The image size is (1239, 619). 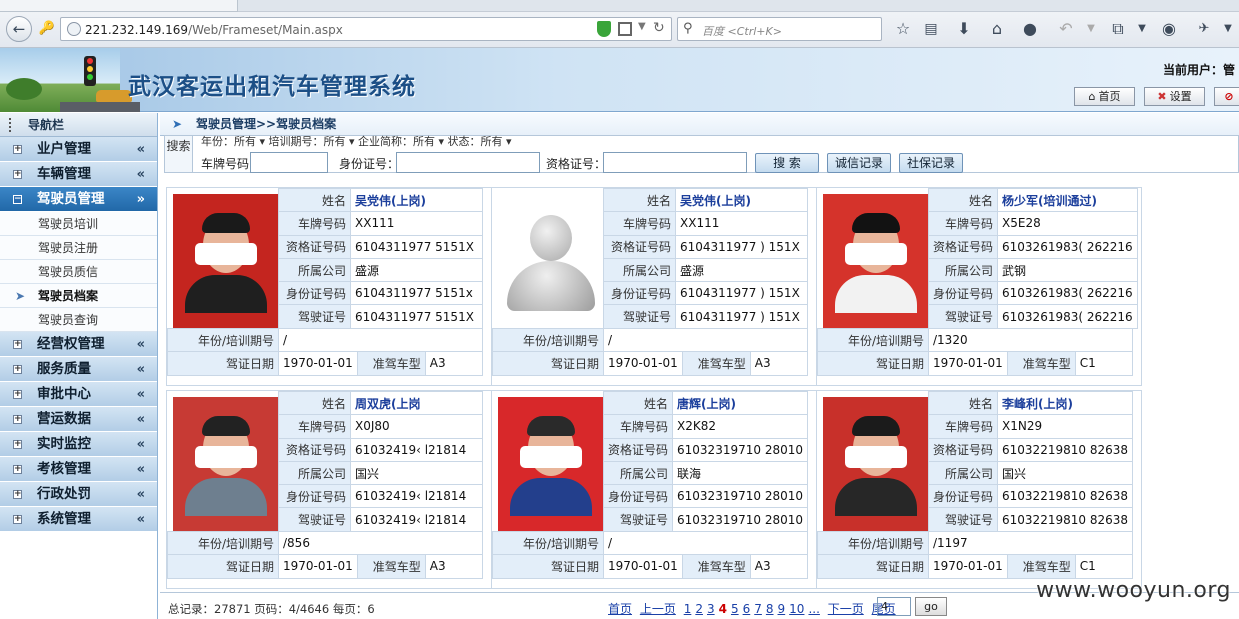 I want to click on comment-icon: ◉, so click(x=1169, y=29).